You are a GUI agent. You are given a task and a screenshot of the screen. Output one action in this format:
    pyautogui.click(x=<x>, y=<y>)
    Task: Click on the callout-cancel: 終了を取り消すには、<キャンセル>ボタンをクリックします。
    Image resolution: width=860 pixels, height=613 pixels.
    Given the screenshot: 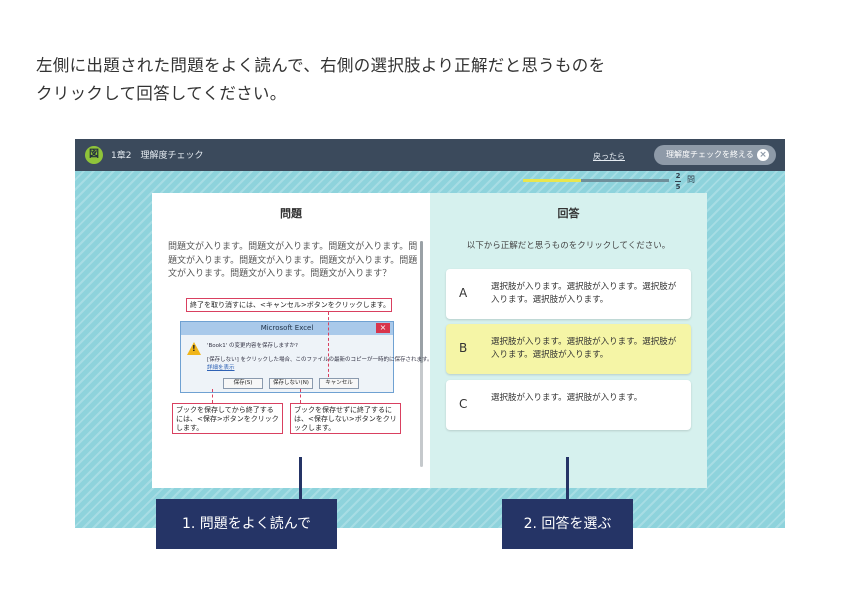 What is the action you would take?
    pyautogui.click(x=289, y=305)
    